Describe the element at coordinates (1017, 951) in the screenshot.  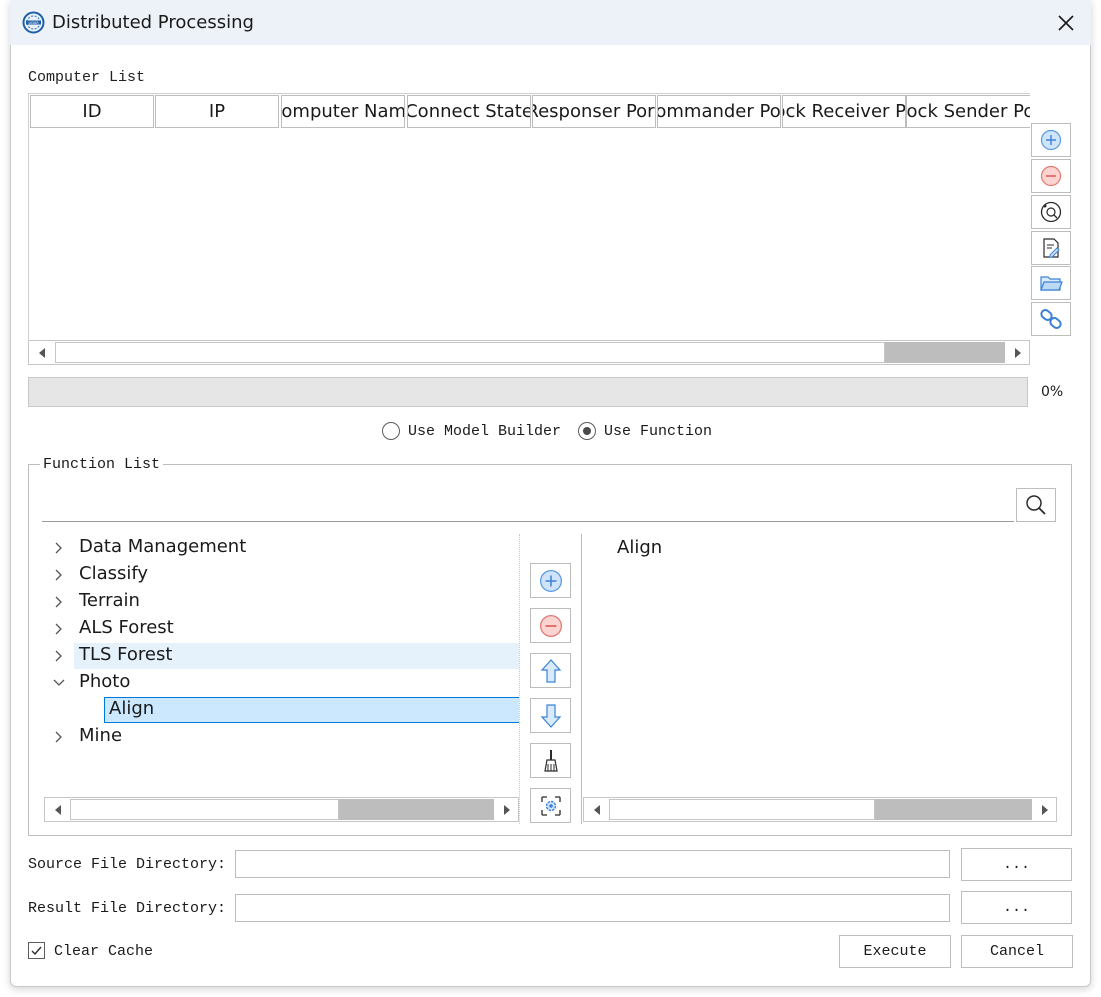
I see `cancel-button: Cancel` at that location.